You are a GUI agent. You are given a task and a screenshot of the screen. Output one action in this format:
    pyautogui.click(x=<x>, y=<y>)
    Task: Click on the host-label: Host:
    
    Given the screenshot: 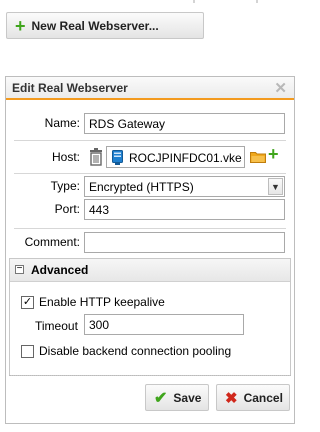 What is the action you would take?
    pyautogui.click(x=65, y=157)
    